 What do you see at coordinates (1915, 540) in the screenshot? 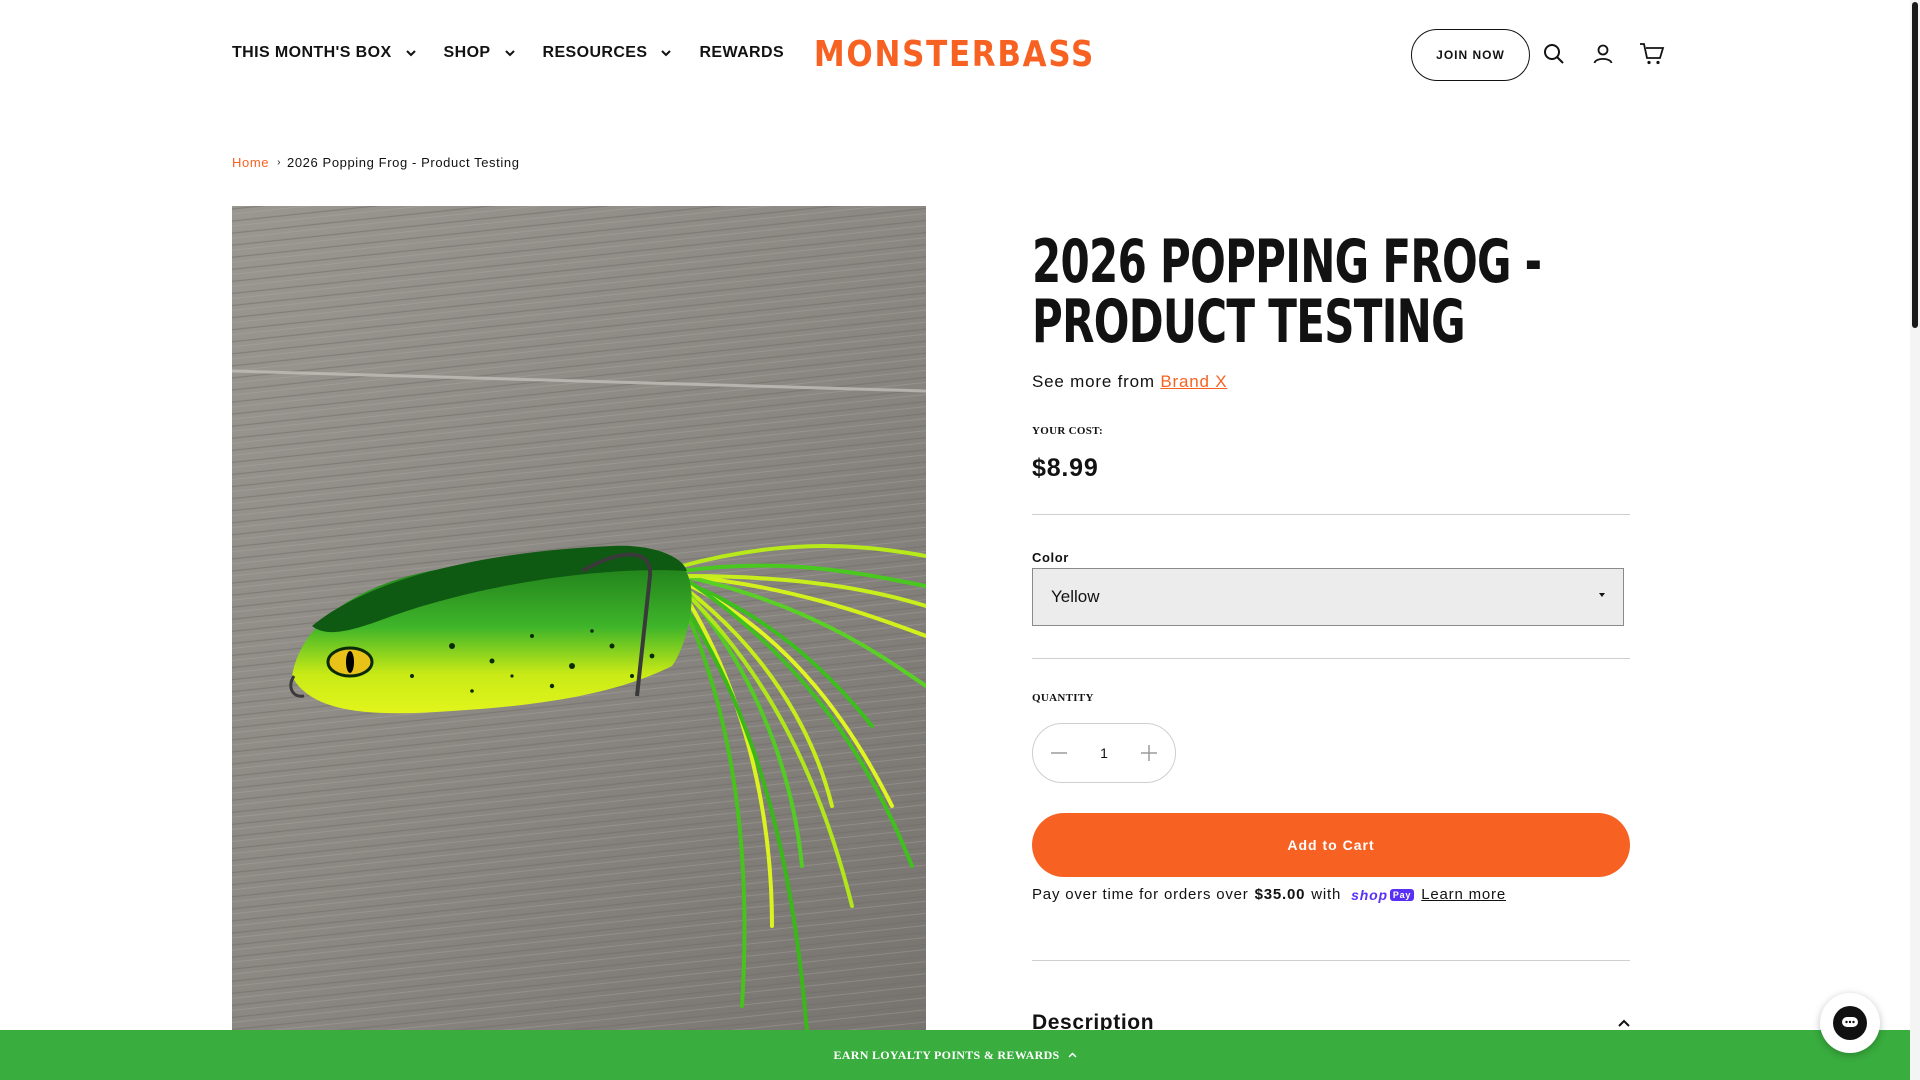
I see `page-scrollbar` at bounding box center [1915, 540].